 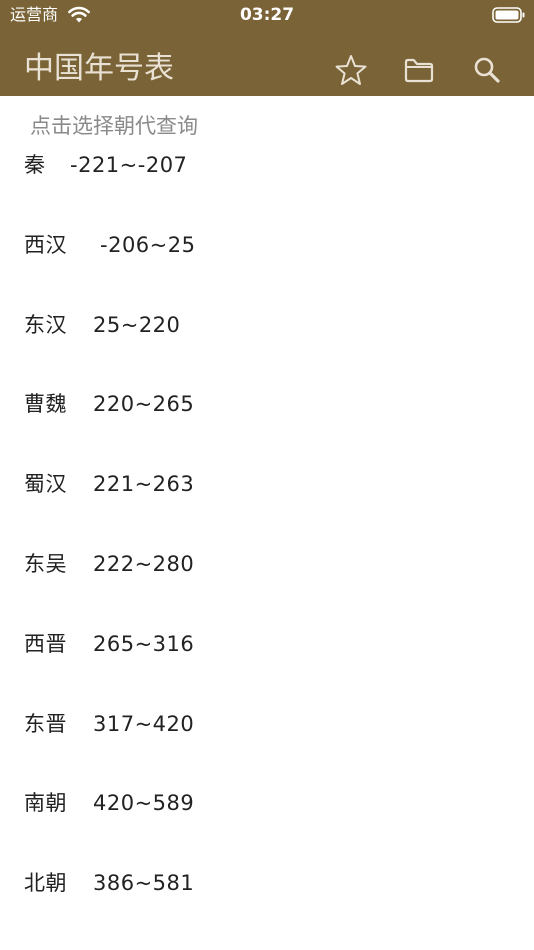 I want to click on dynasty-name: 东吴, so click(x=45, y=563).